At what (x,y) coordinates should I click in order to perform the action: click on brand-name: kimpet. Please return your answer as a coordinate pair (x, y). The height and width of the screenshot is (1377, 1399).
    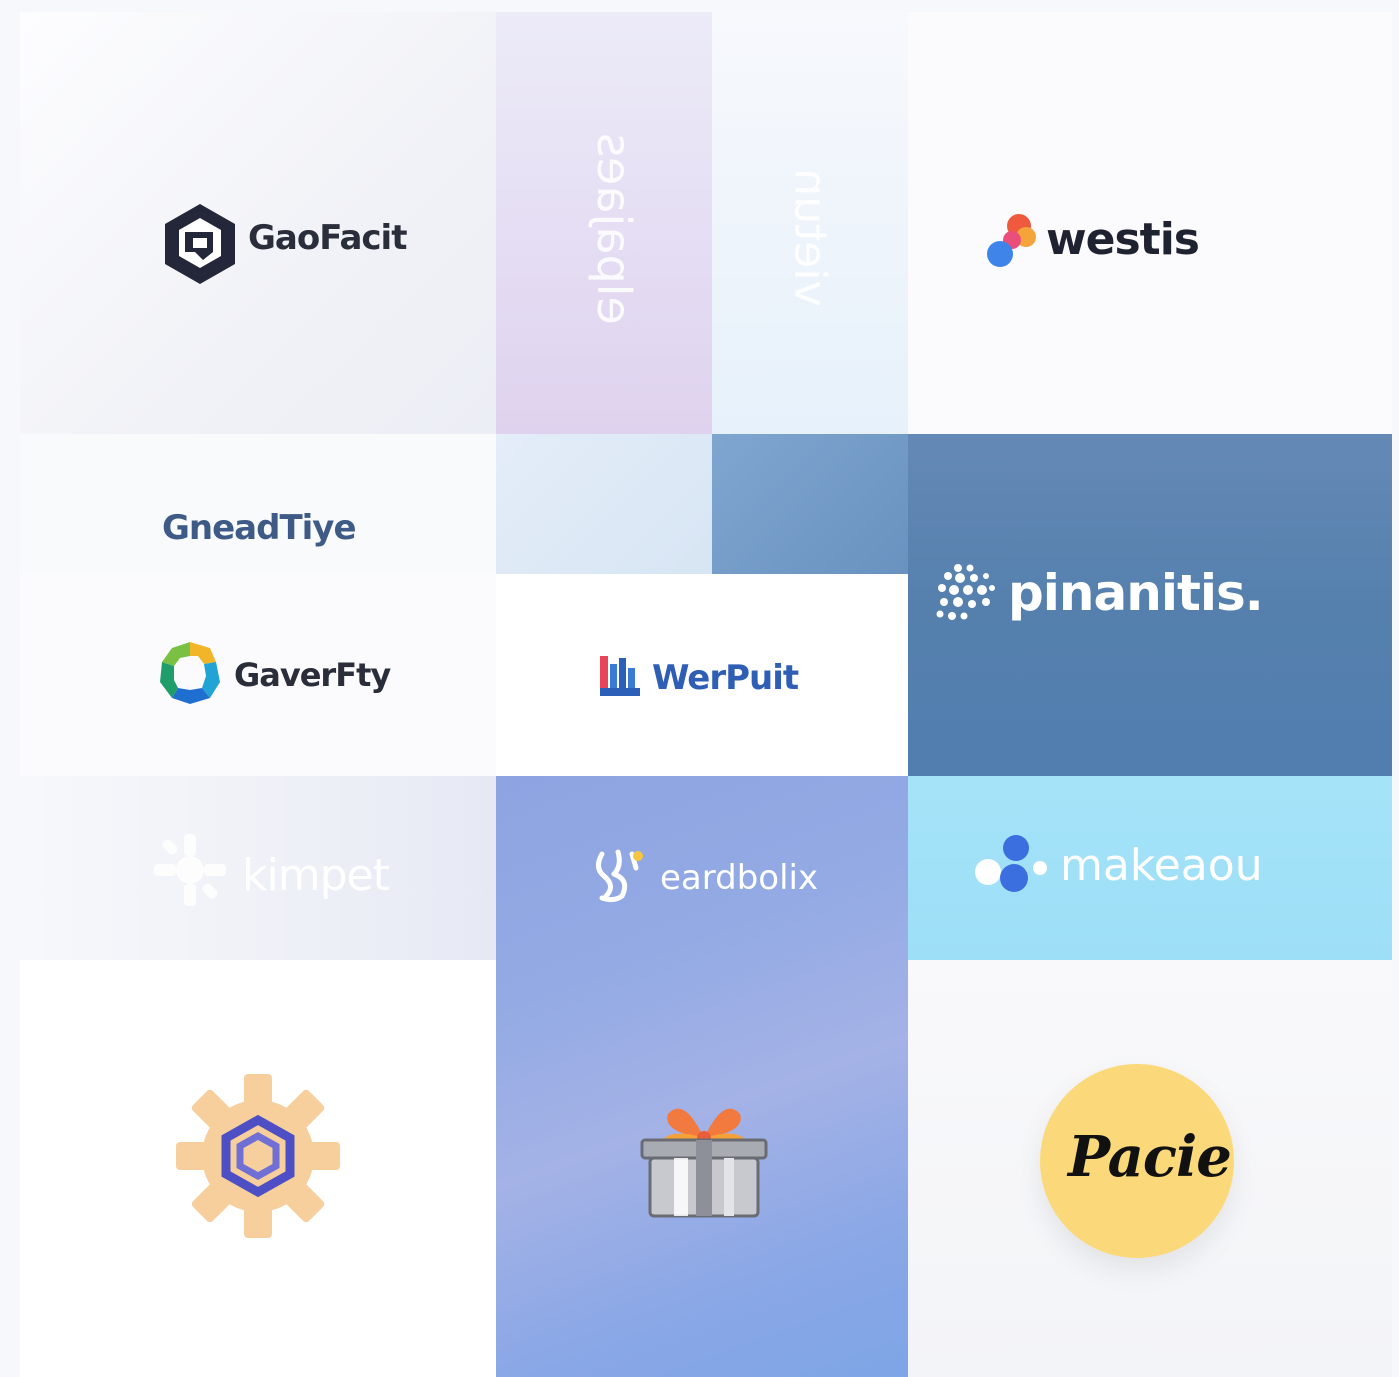
    Looking at the image, I should click on (316, 875).